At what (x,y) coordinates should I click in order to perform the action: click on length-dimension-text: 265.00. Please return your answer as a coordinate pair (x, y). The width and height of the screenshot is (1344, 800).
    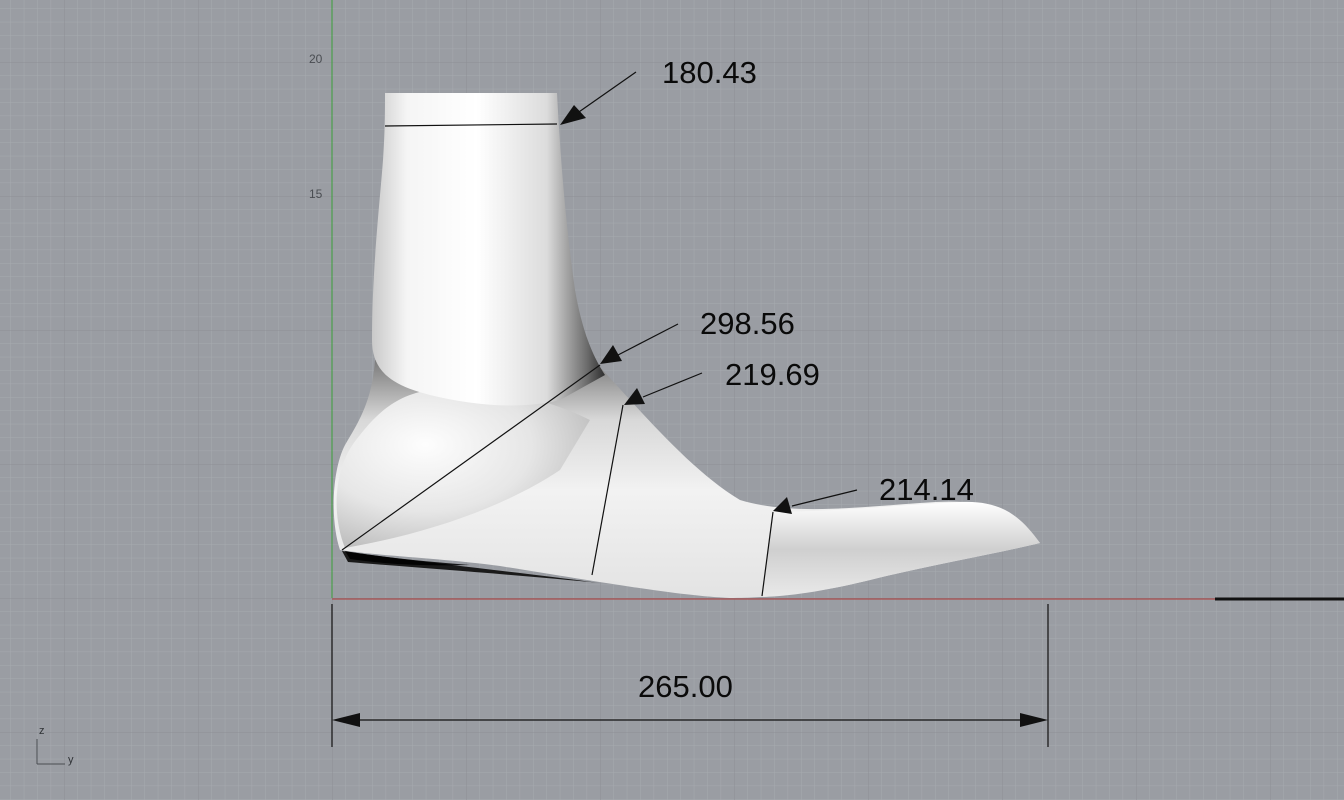
    Looking at the image, I should click on (685, 686).